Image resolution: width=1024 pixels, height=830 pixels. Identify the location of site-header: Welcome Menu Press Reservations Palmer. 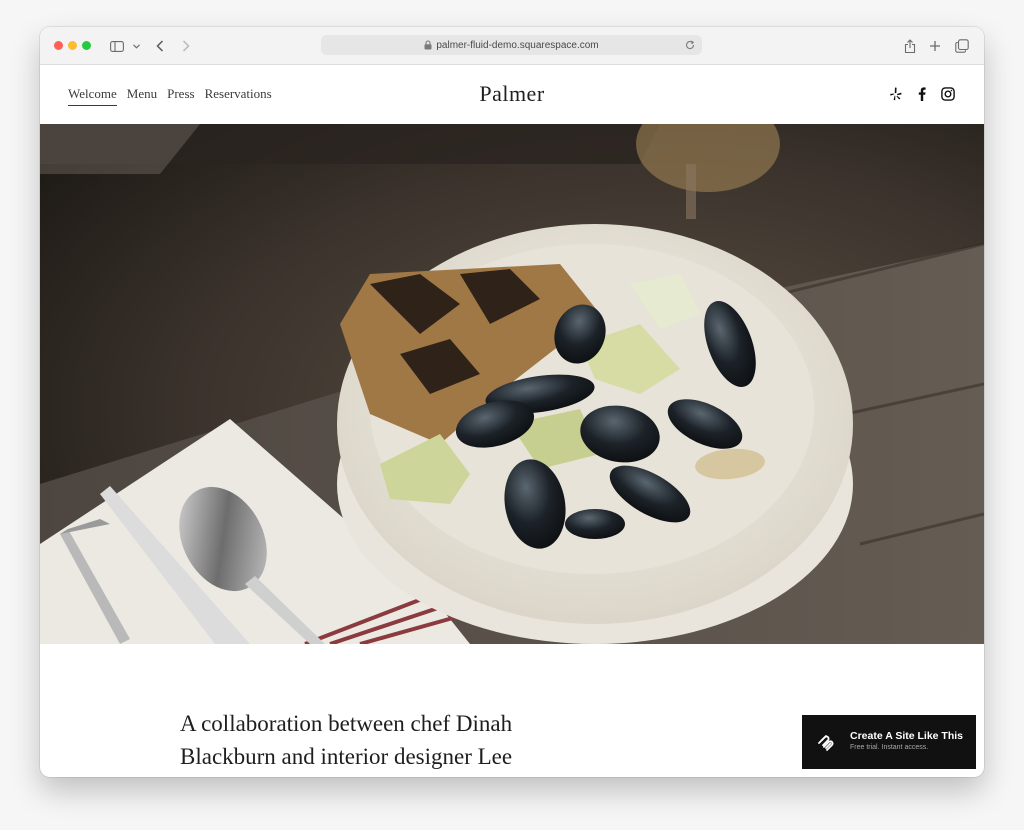
(512, 94).